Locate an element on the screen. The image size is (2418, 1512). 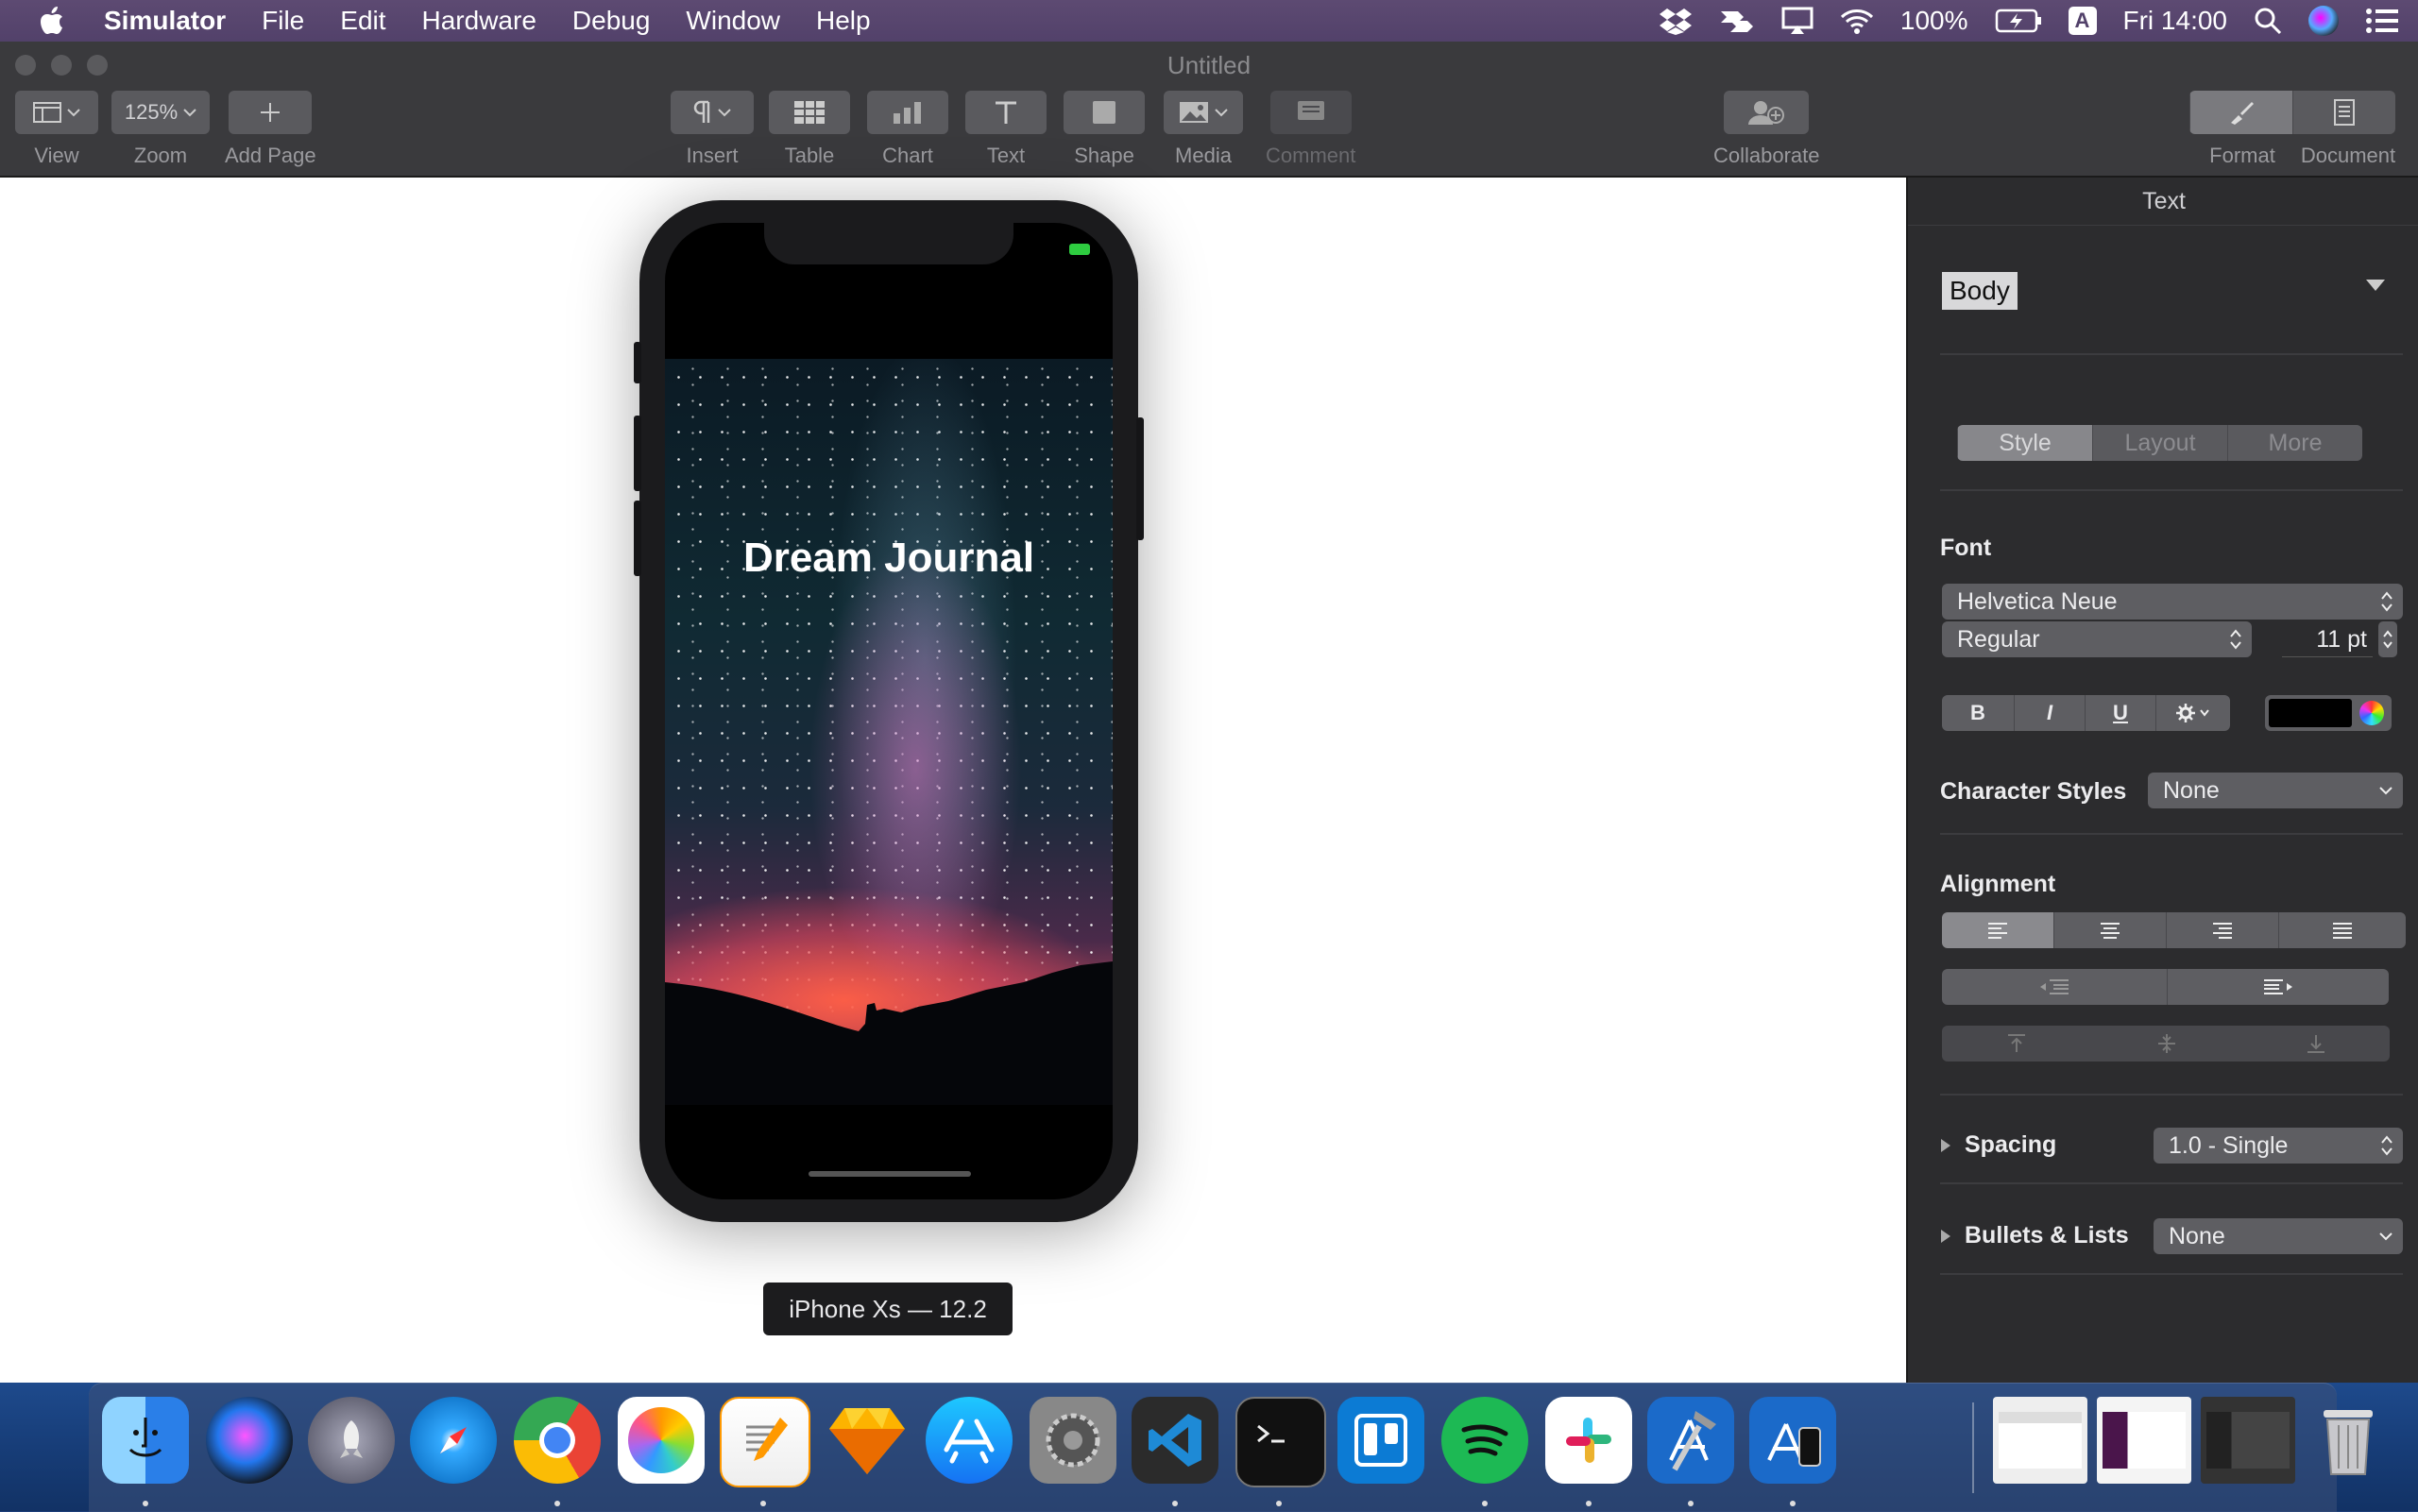
add-page-button: Add Page is located at coordinates (271, 129).